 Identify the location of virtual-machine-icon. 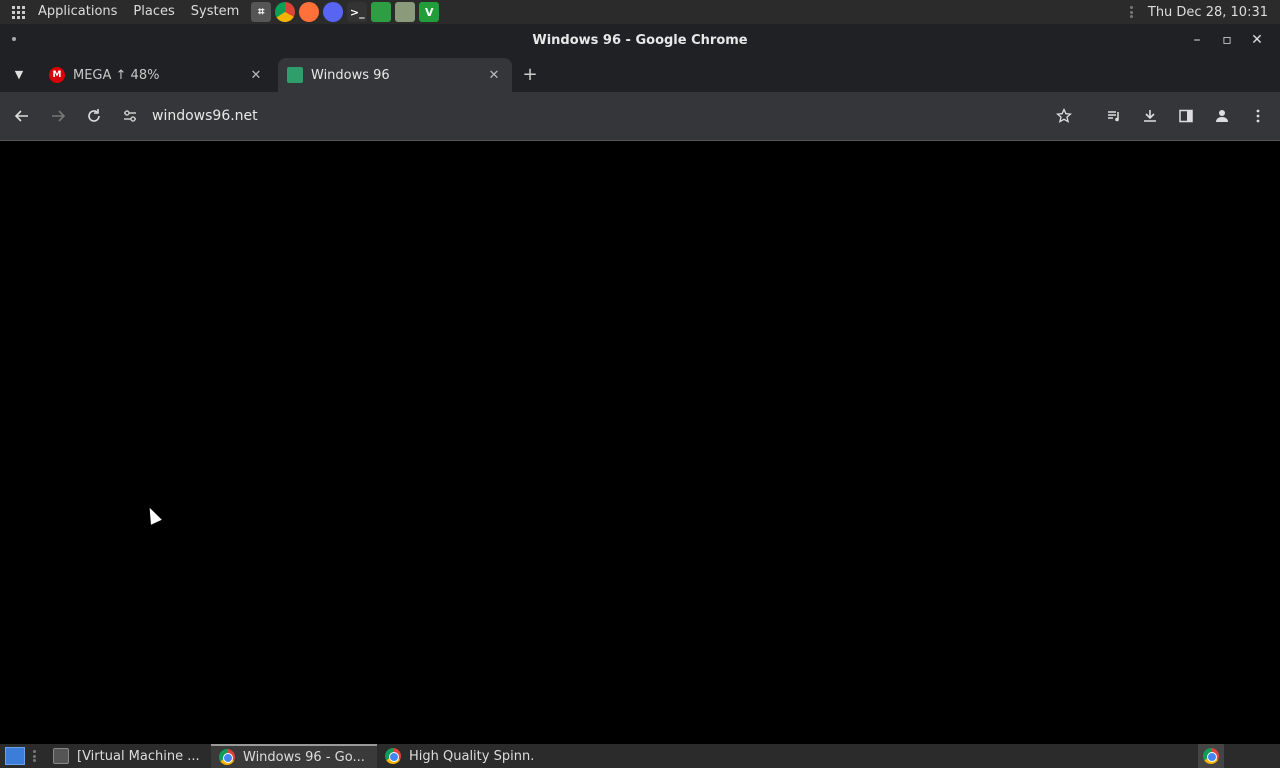
(61, 756).